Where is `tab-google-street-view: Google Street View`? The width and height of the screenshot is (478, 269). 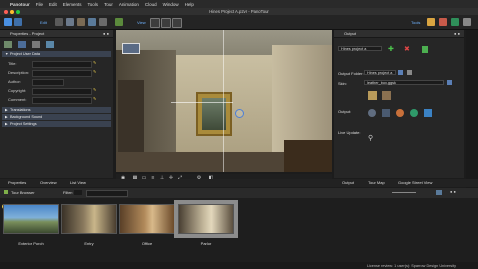 tab-google-street-view: Google Street View is located at coordinates (415, 182).